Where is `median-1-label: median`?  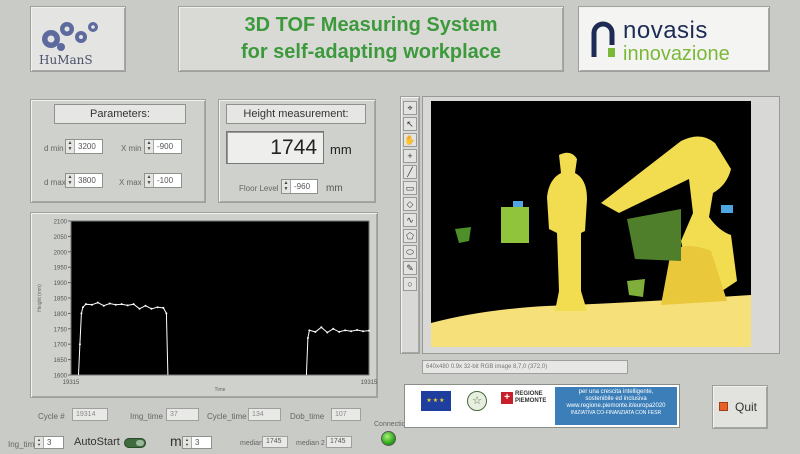
median-1-label: median is located at coordinates (251, 443).